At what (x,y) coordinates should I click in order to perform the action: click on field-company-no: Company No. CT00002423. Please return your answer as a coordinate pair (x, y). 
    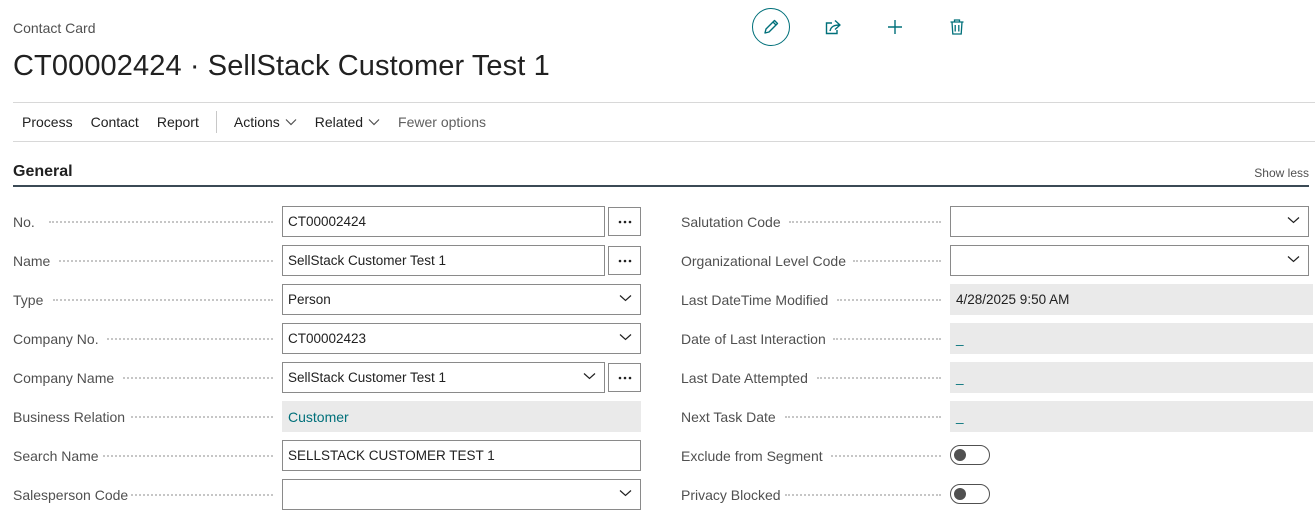
    Looking at the image, I should click on (328, 338).